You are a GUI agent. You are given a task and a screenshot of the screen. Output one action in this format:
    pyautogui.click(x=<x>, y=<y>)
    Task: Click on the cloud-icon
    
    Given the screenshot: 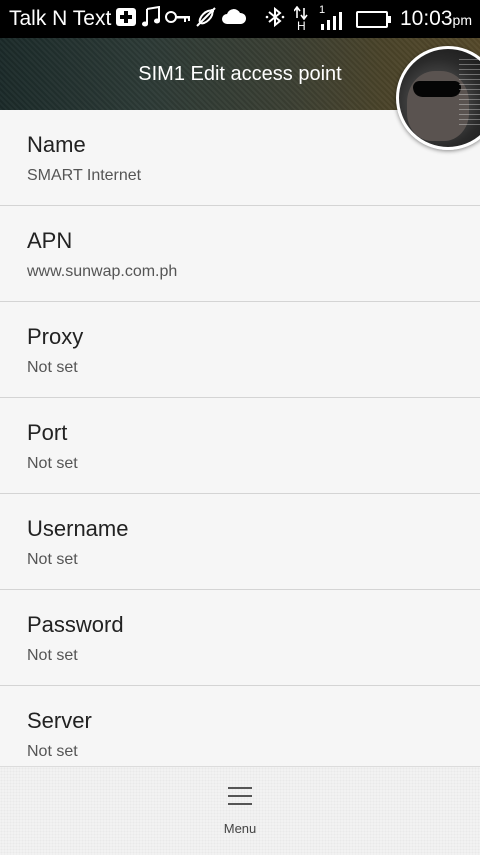 What is the action you would take?
    pyautogui.click(x=234, y=19)
    